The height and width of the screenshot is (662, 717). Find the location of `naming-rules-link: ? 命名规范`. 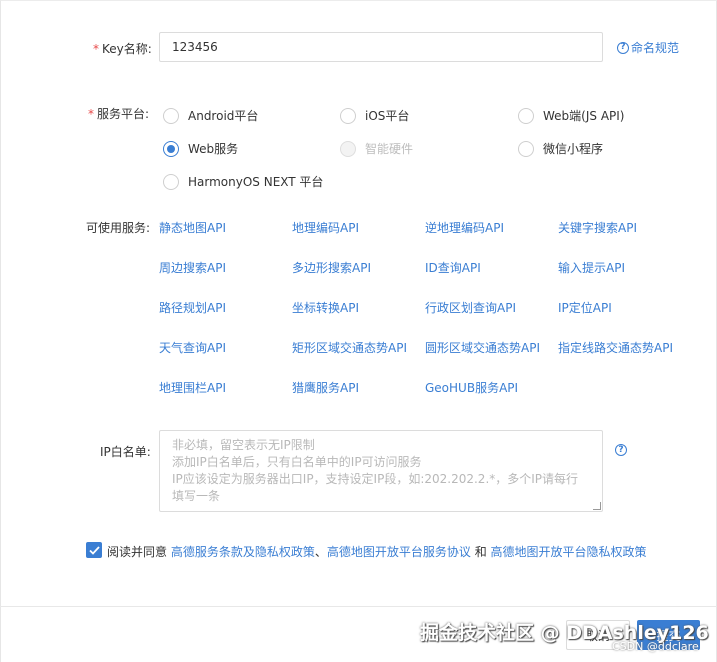

naming-rules-link: ? 命名规范 is located at coordinates (648, 47).